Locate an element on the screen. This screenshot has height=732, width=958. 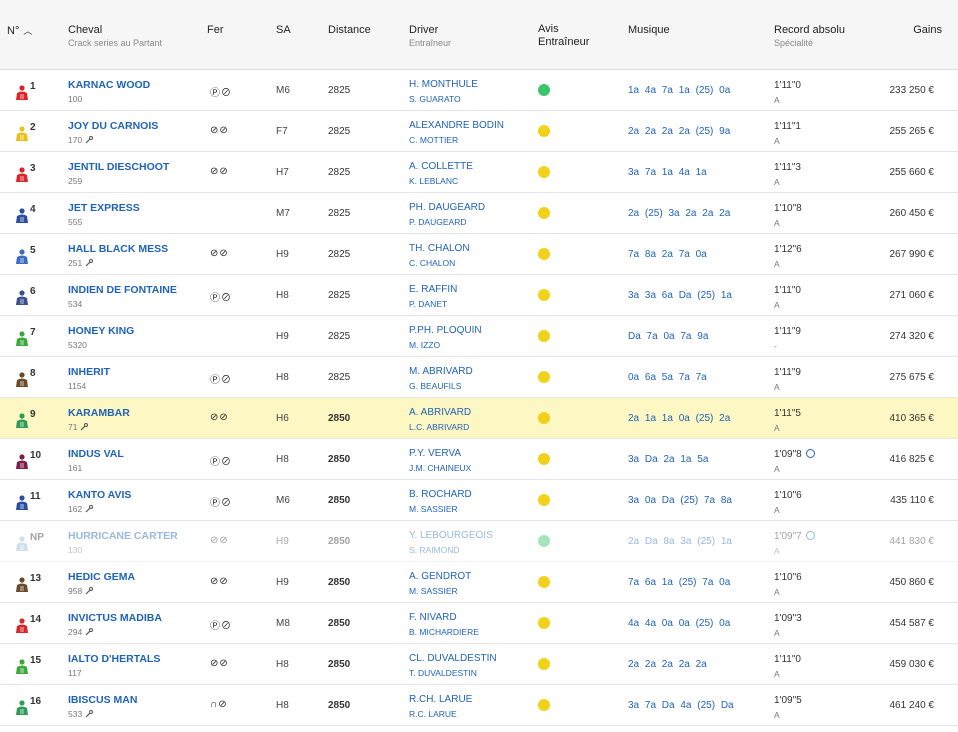
sort-by-number-header: N° ︿ is located at coordinates (19, 30).